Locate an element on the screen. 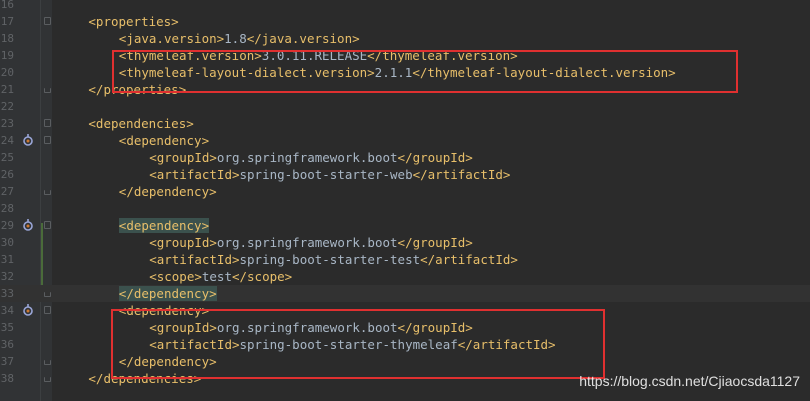 The height and width of the screenshot is (401, 810). line-number: 24 is located at coordinates (7, 140).